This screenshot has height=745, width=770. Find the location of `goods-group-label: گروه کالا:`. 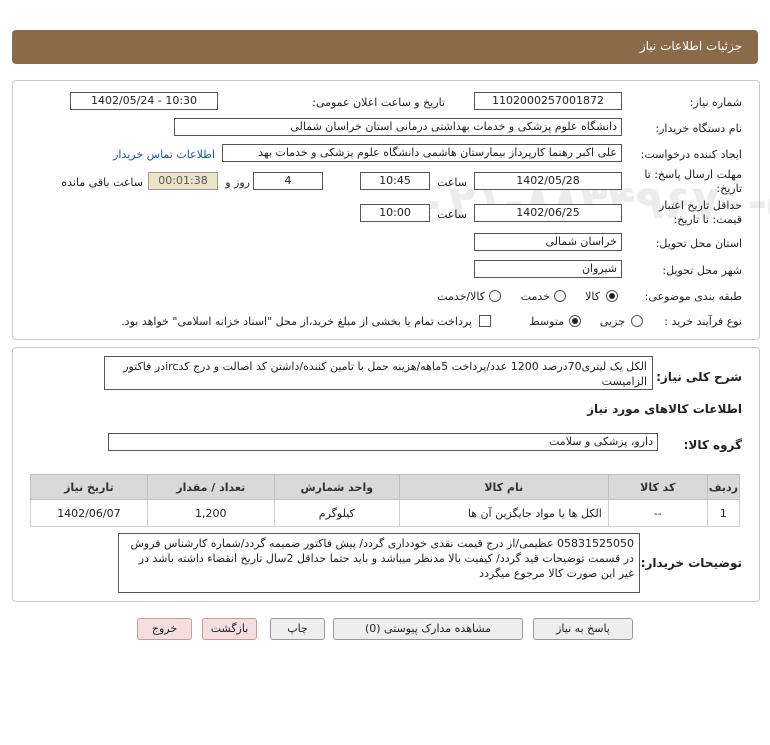

goods-group-label: گروه کالا: is located at coordinates (712, 445).